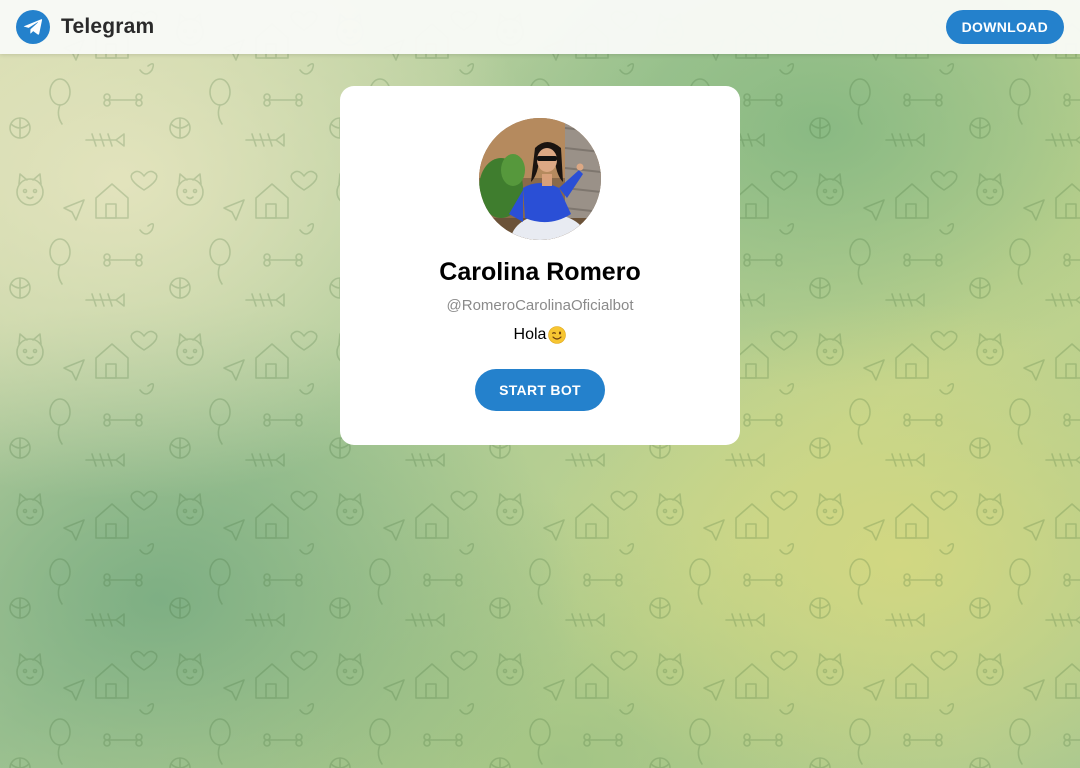 The image size is (1080, 768). What do you see at coordinates (557, 335) in the screenshot?
I see `winking-face-icon` at bounding box center [557, 335].